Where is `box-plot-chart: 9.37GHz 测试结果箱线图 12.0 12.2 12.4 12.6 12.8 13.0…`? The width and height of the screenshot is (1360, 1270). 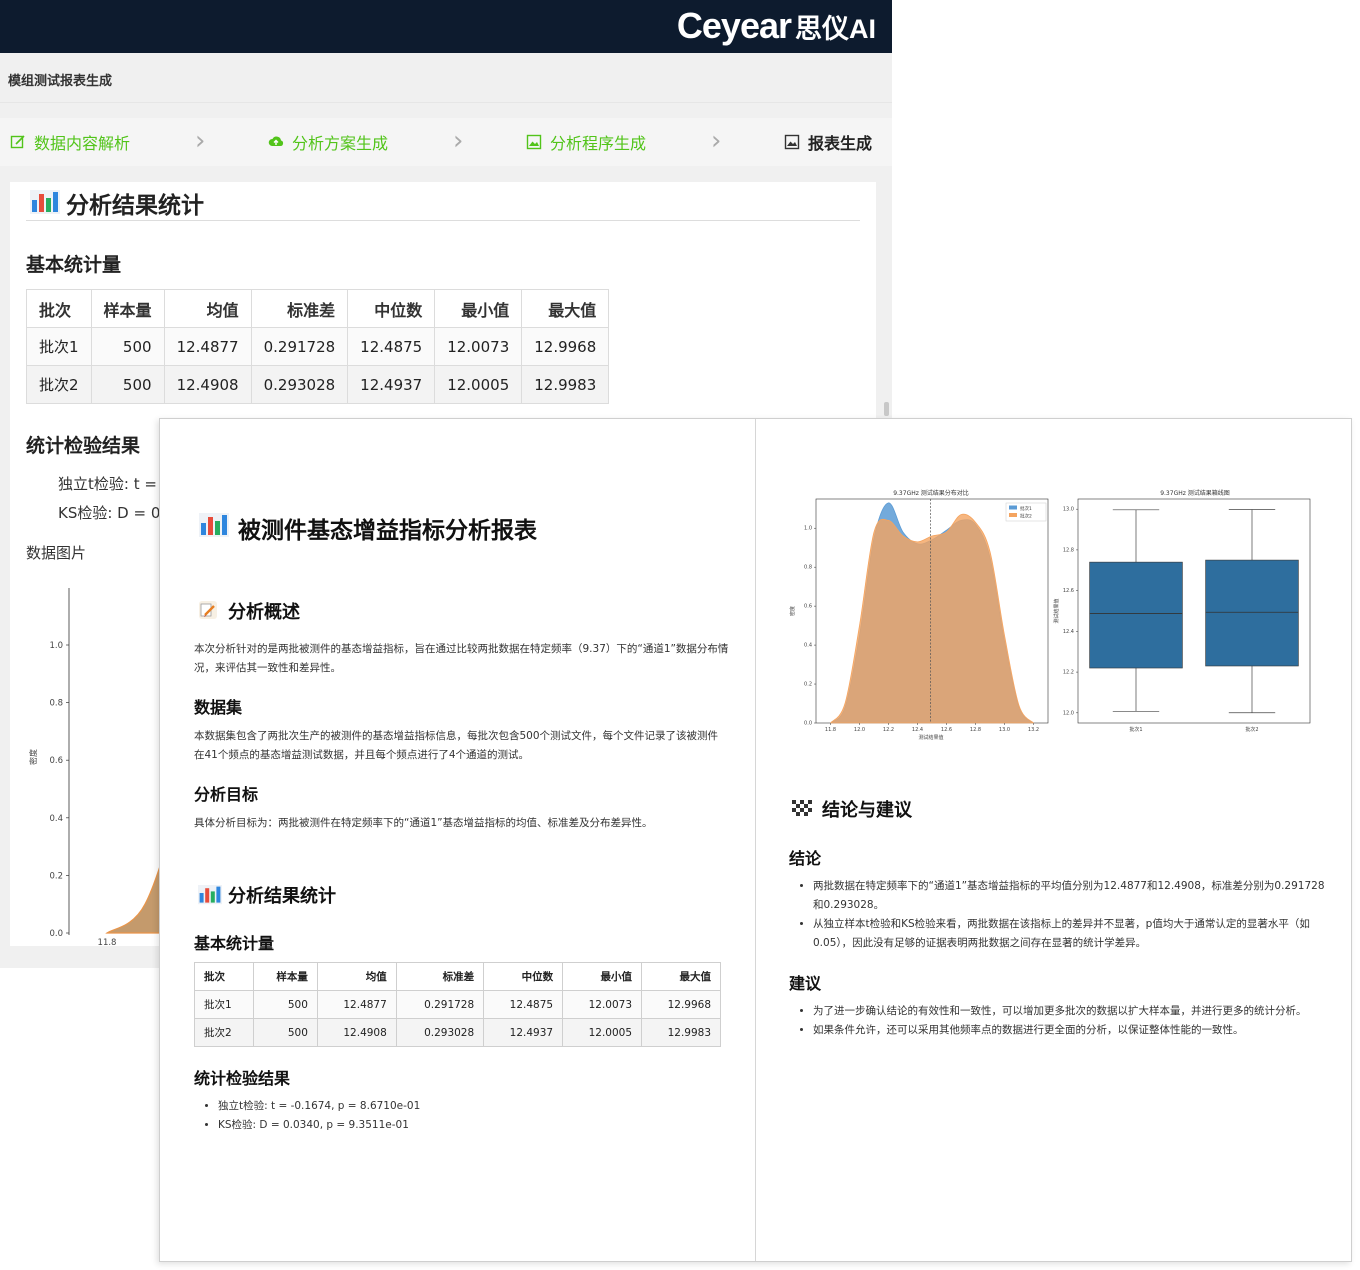 box-plot-chart: 9.37GHz 测试结果箱线图 12.0 12.2 12.4 12.6 12.8 13.0… is located at coordinates (1182, 611).